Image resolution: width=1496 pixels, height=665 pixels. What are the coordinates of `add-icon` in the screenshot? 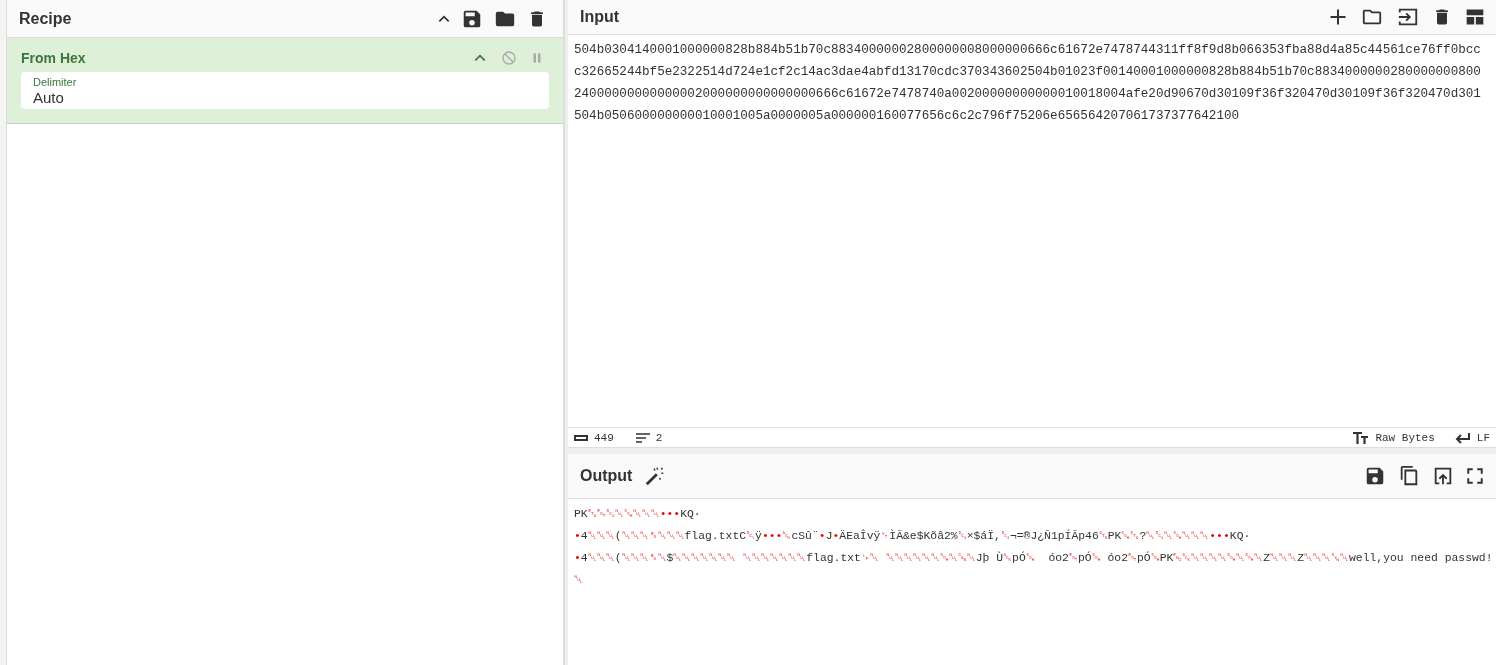 It's located at (1338, 17).